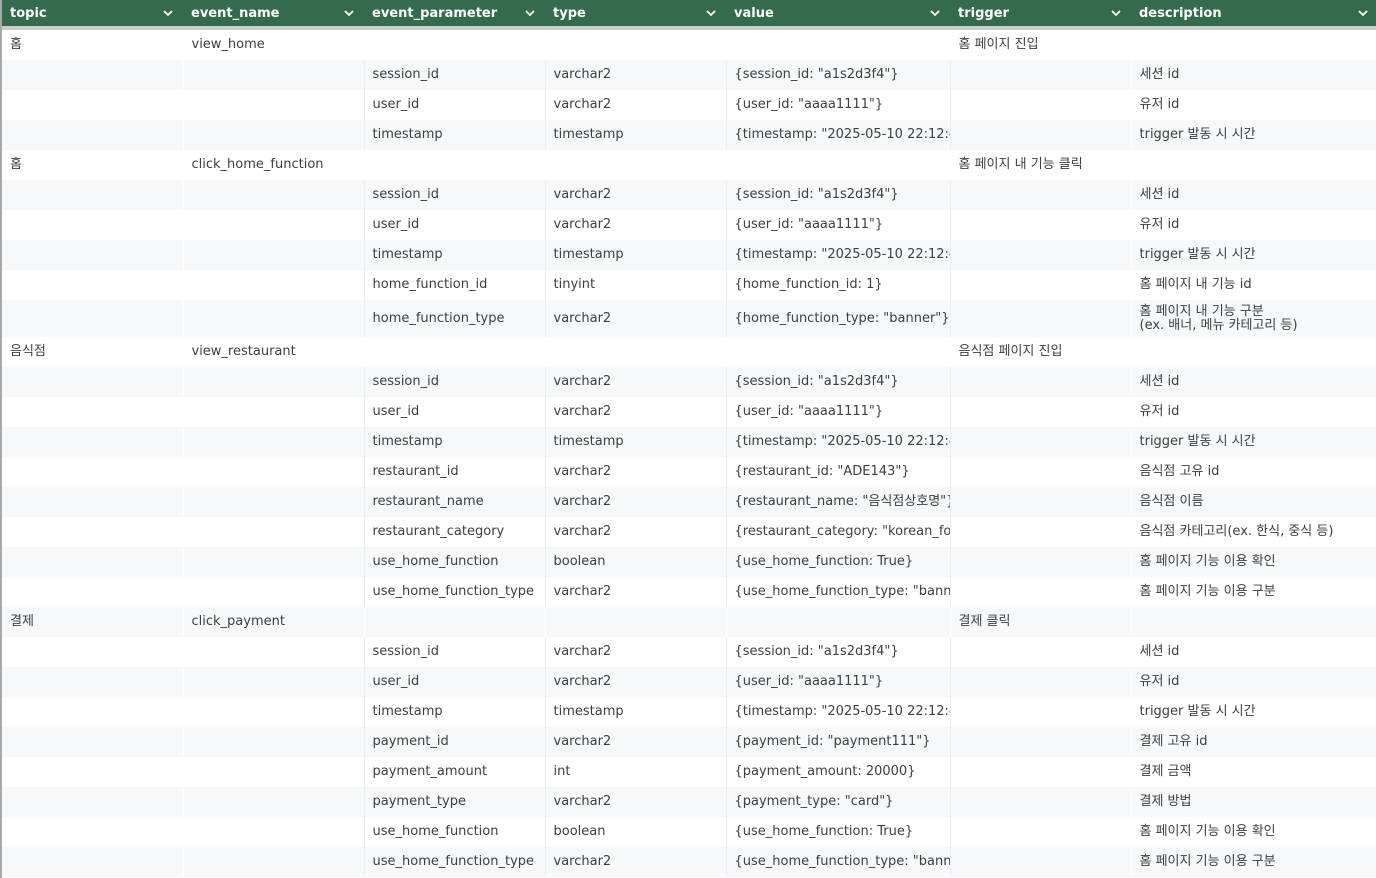 The image size is (1376, 878). I want to click on cell-value: {home_function_type: "banner"}, so click(837, 318).